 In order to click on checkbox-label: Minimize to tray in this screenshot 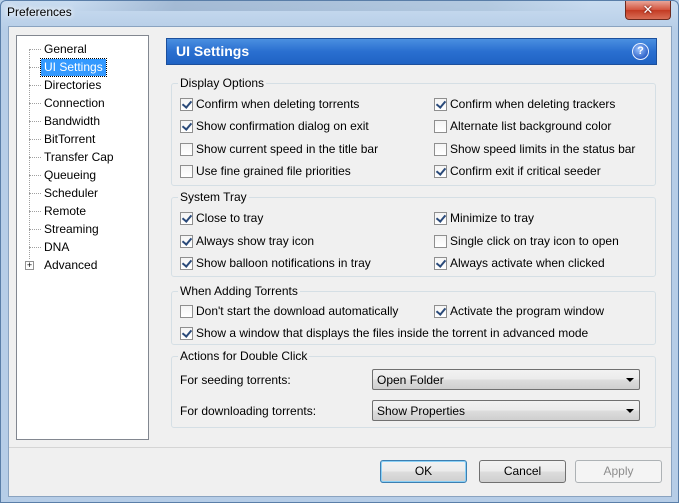, I will do `click(492, 218)`.